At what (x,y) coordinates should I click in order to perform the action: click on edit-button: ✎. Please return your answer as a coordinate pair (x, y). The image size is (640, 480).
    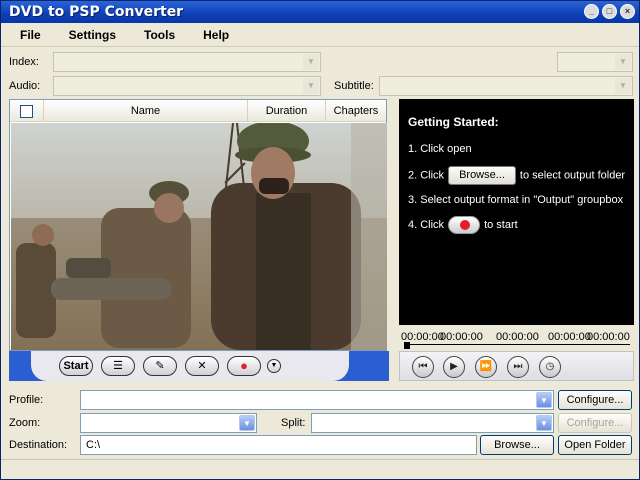
    Looking at the image, I should click on (160, 366).